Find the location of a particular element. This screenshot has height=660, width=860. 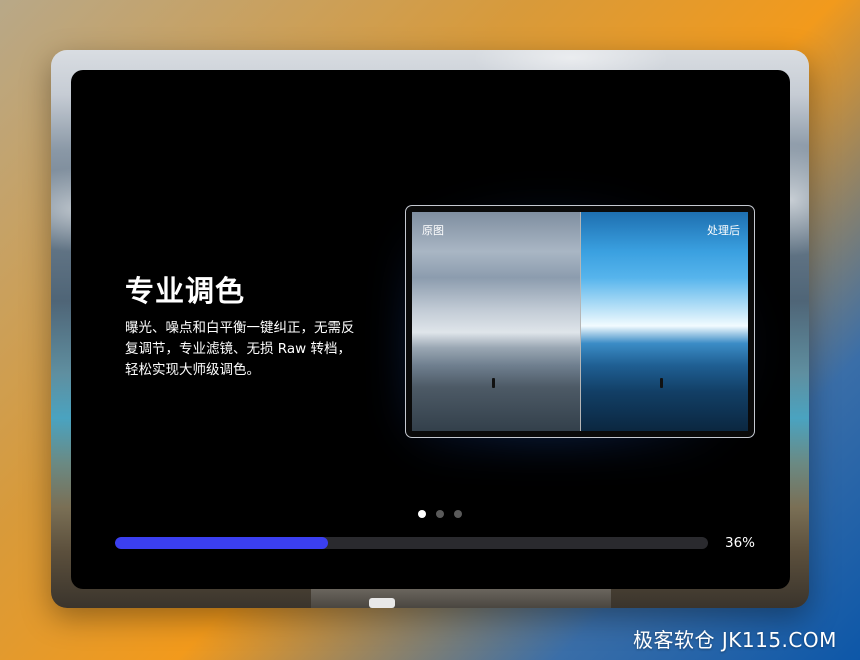

install-progress-fill is located at coordinates (222, 543).